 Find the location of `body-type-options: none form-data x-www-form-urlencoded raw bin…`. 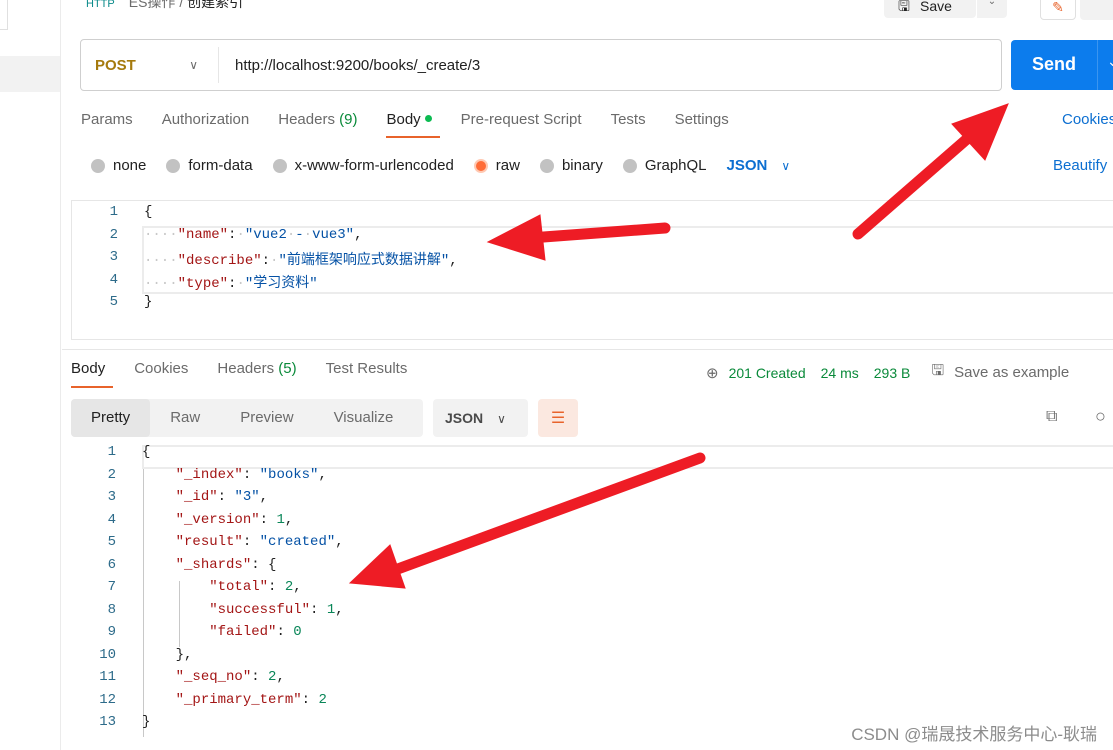

body-type-options: none form-data x-www-form-urlencoded raw bin… is located at coordinates (440, 165).